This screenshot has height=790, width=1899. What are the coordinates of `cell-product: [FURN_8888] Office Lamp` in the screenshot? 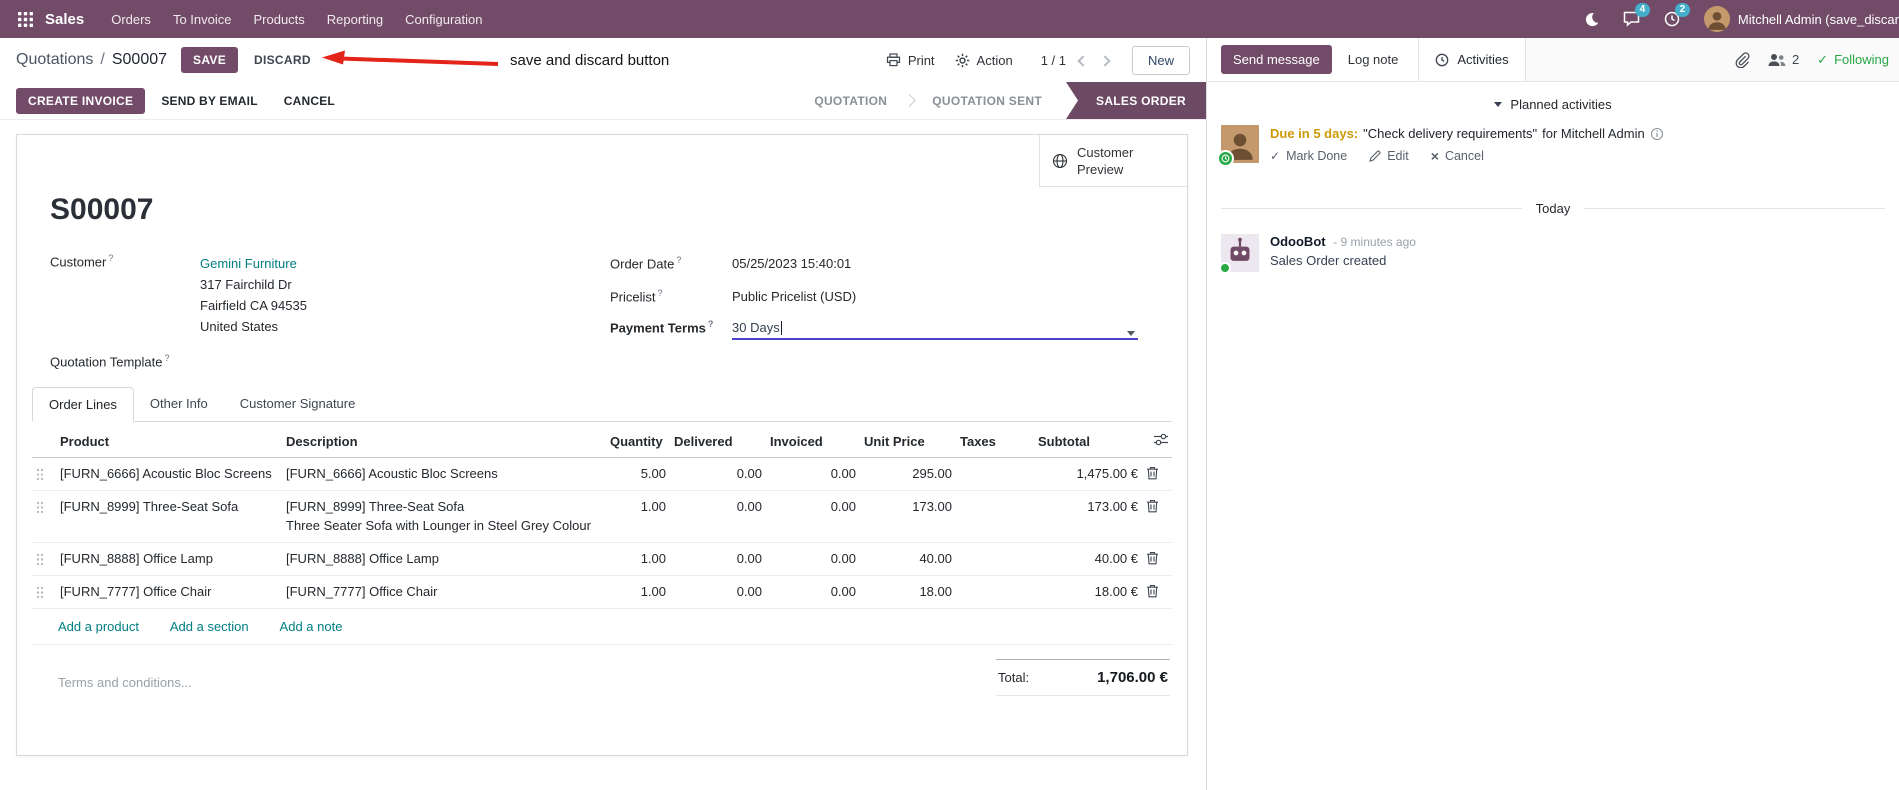 It's located at (169, 559).